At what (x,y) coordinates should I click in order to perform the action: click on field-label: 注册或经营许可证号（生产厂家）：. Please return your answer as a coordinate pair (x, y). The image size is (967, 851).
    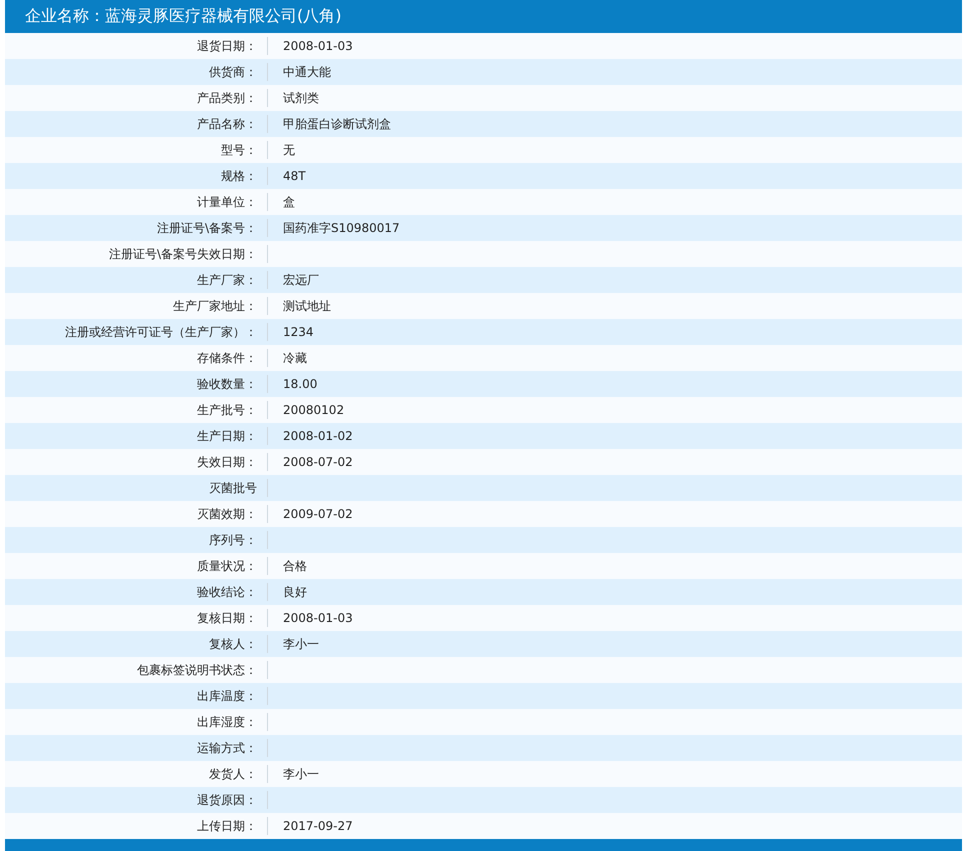
    Looking at the image, I should click on (161, 331).